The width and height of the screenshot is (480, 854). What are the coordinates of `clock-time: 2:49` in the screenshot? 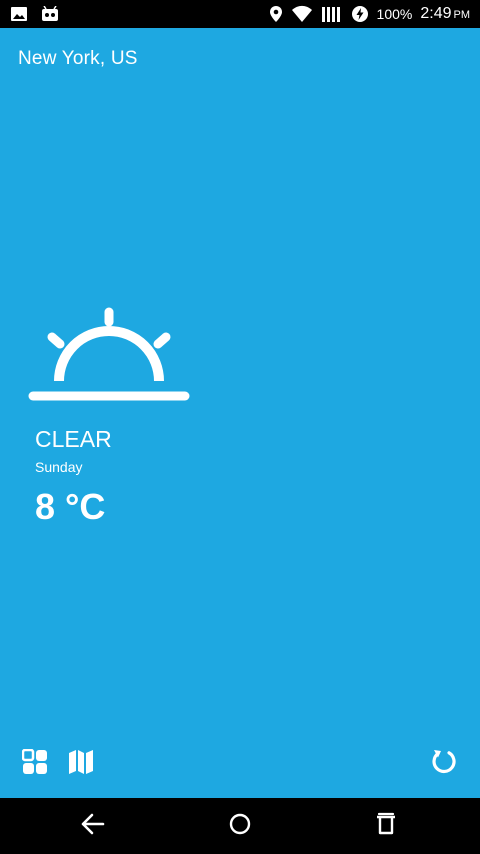 It's located at (436, 13).